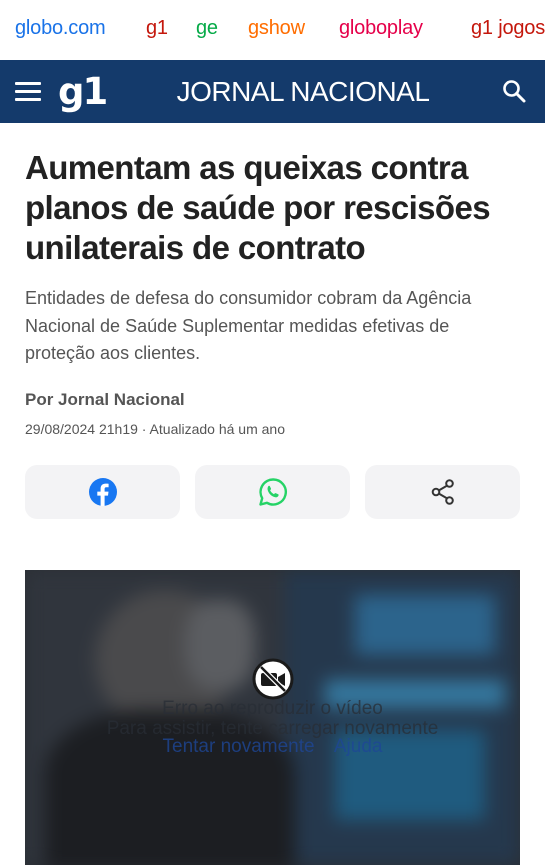  Describe the element at coordinates (508, 28) in the screenshot. I see `nav-link-g1-jogos: g1 jogos` at that location.